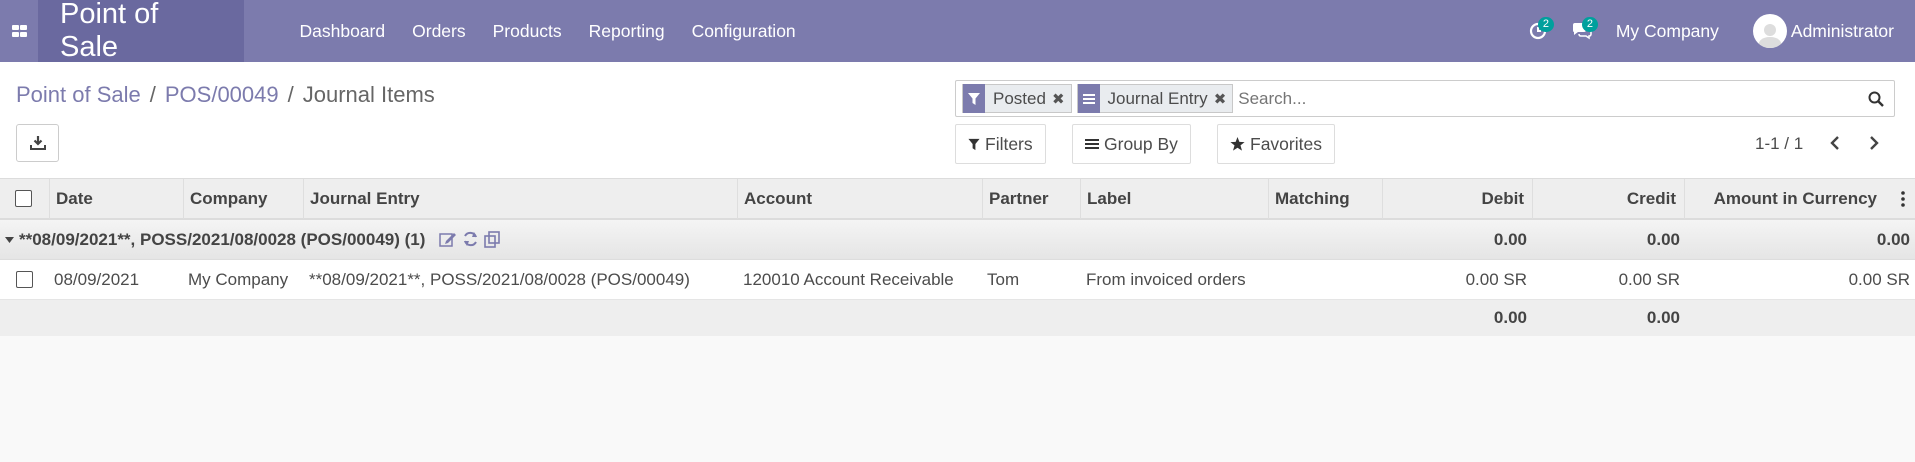 The image size is (1915, 462). I want to click on column-header-label: Label, so click(1175, 199).